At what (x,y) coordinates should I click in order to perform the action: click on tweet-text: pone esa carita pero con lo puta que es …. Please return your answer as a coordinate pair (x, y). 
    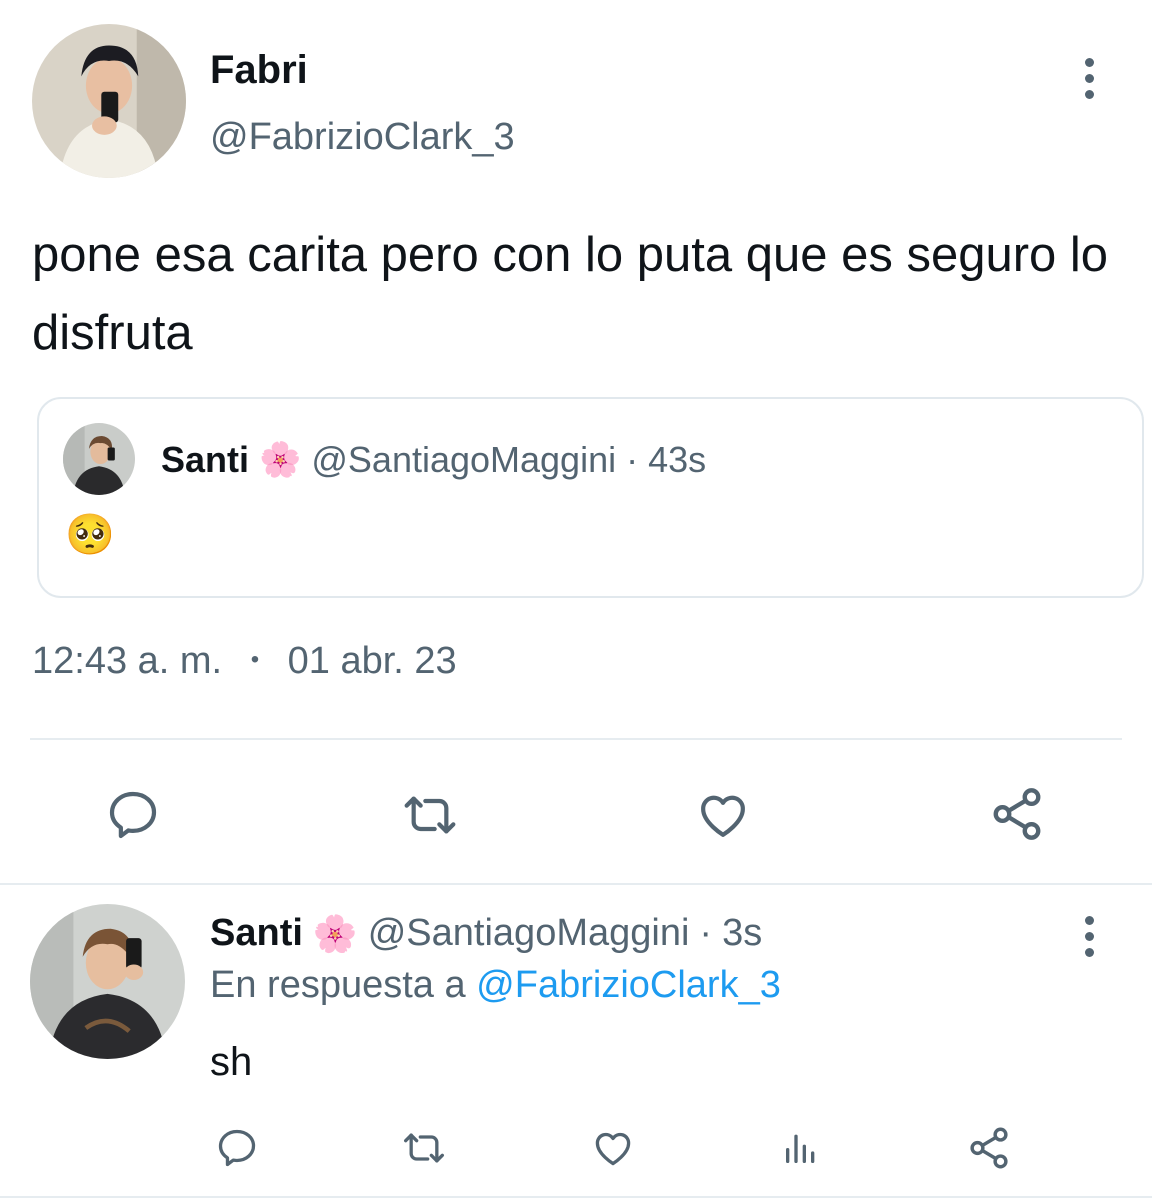
    Looking at the image, I should click on (570, 294).